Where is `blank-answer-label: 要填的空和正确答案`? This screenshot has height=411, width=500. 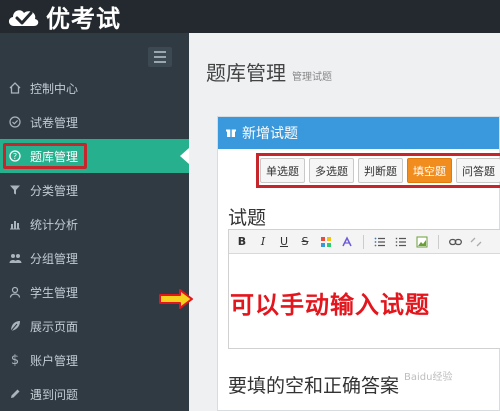 blank-answer-label: 要填的空和正确答案 is located at coordinates (314, 386).